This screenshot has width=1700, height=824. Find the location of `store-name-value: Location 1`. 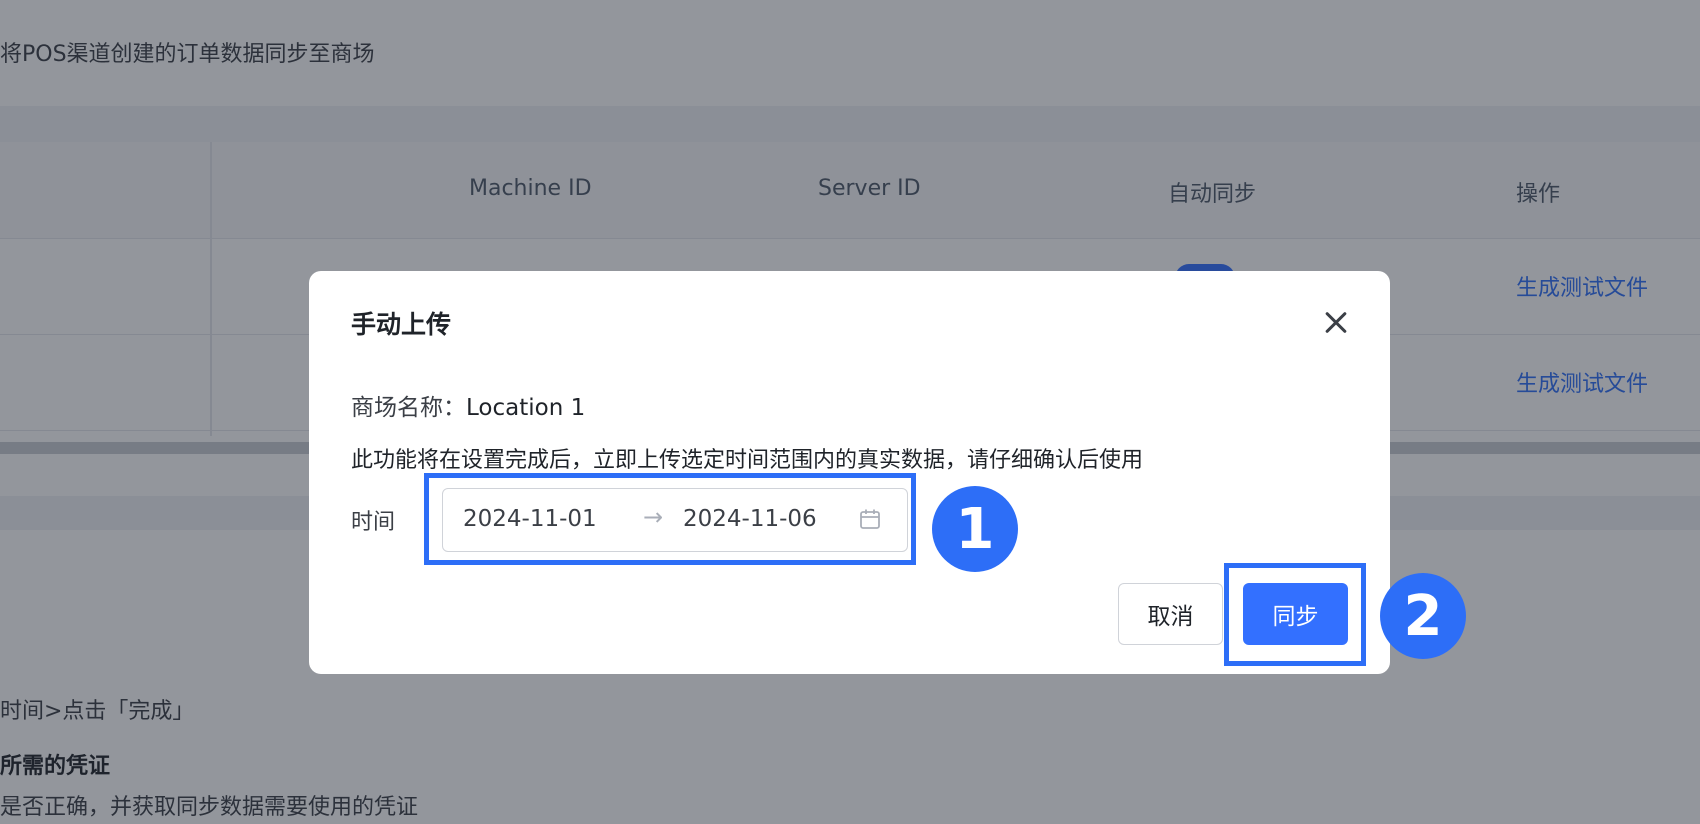

store-name-value: Location 1 is located at coordinates (526, 408).